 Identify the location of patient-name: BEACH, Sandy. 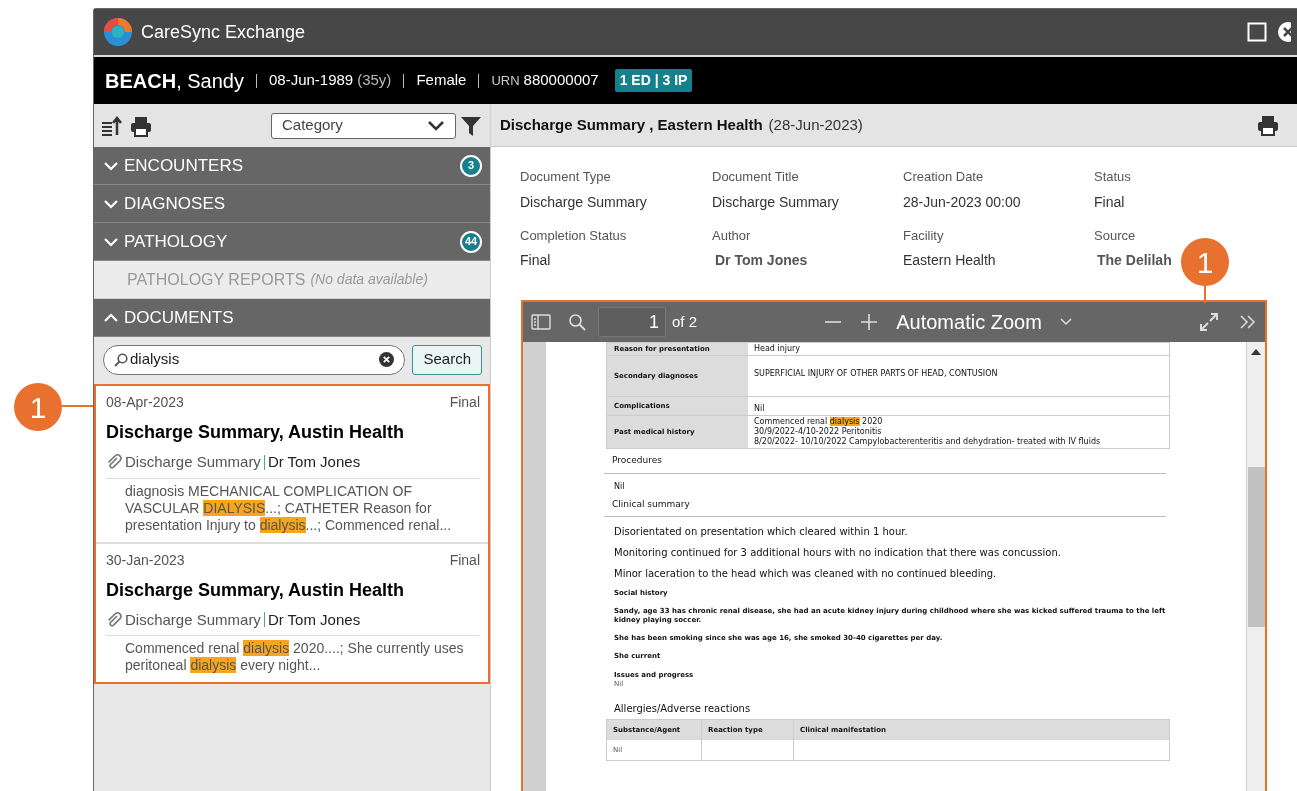
(174, 81).